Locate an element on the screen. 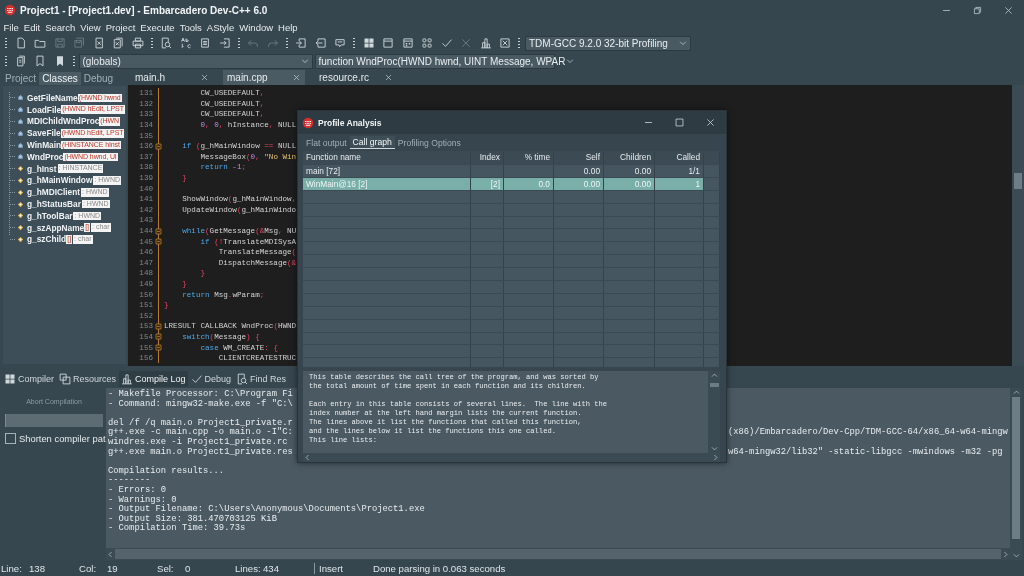  panel-tab: Classes is located at coordinates (60, 78).